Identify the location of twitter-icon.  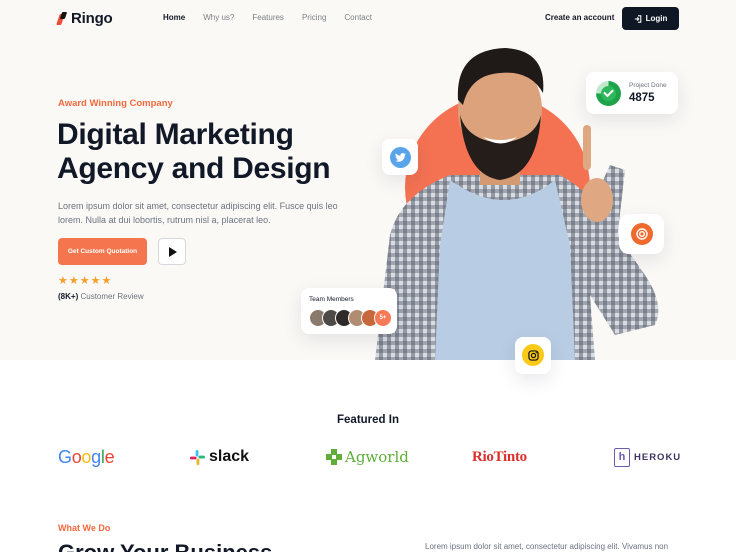
(400, 157).